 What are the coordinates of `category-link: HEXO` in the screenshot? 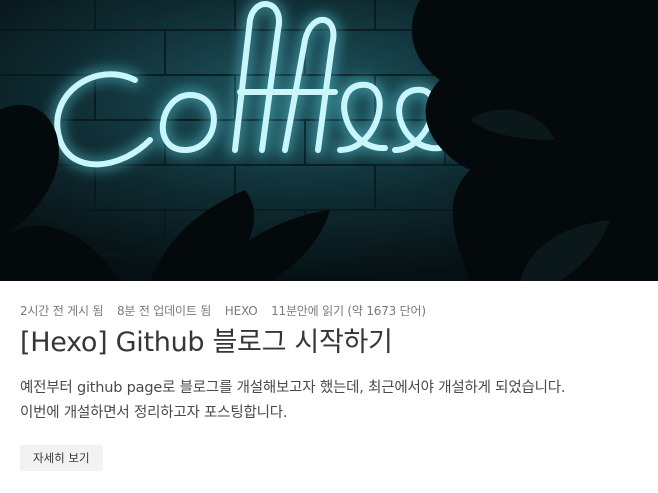 It's located at (241, 311).